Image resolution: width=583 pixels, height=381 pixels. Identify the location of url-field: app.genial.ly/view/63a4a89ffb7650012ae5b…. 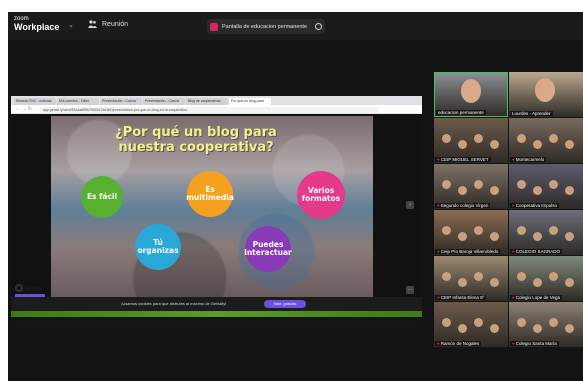
(209, 109).